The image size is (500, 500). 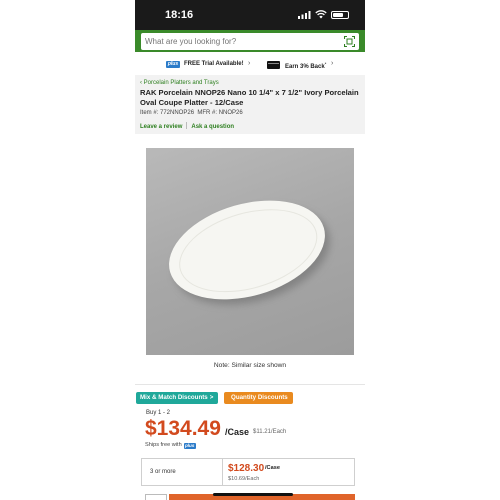 What do you see at coordinates (156, 497) in the screenshot?
I see `quantity-input` at bounding box center [156, 497].